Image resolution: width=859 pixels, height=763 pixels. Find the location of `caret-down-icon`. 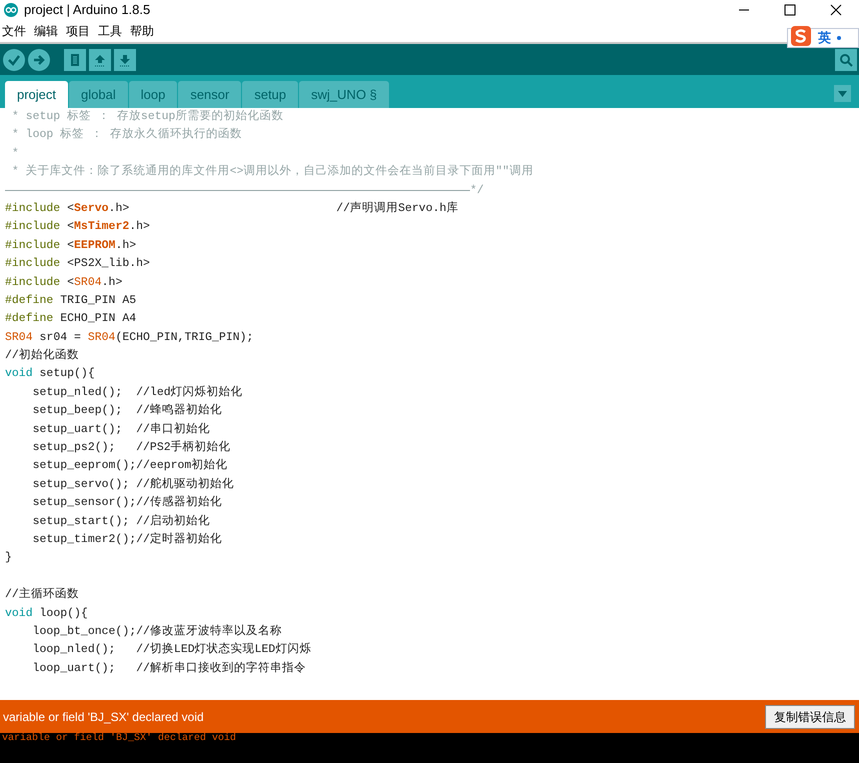

caret-down-icon is located at coordinates (842, 93).